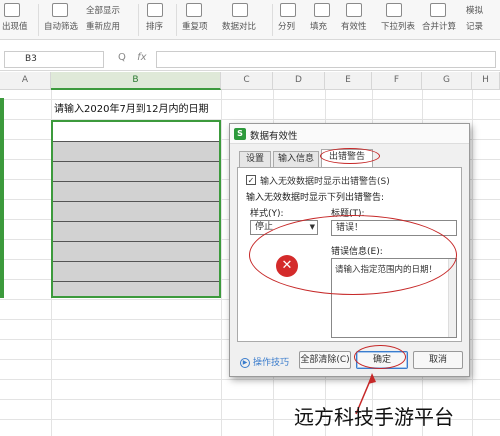 The width and height of the screenshot is (500, 436). Describe the element at coordinates (374, 417) in the screenshot. I see `watermark-text: 远方科技手游平台` at that location.